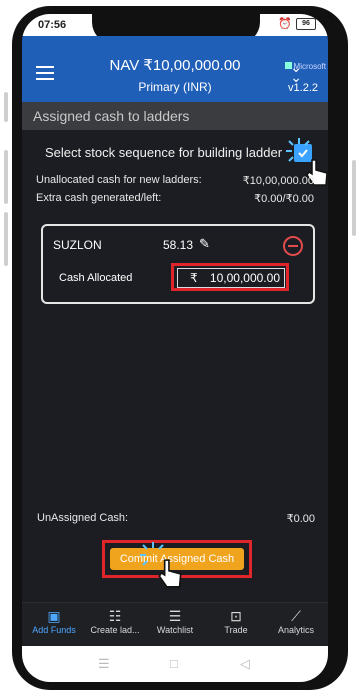  What do you see at coordinates (54, 616) in the screenshot?
I see `wallet-icon: ▣` at bounding box center [54, 616].